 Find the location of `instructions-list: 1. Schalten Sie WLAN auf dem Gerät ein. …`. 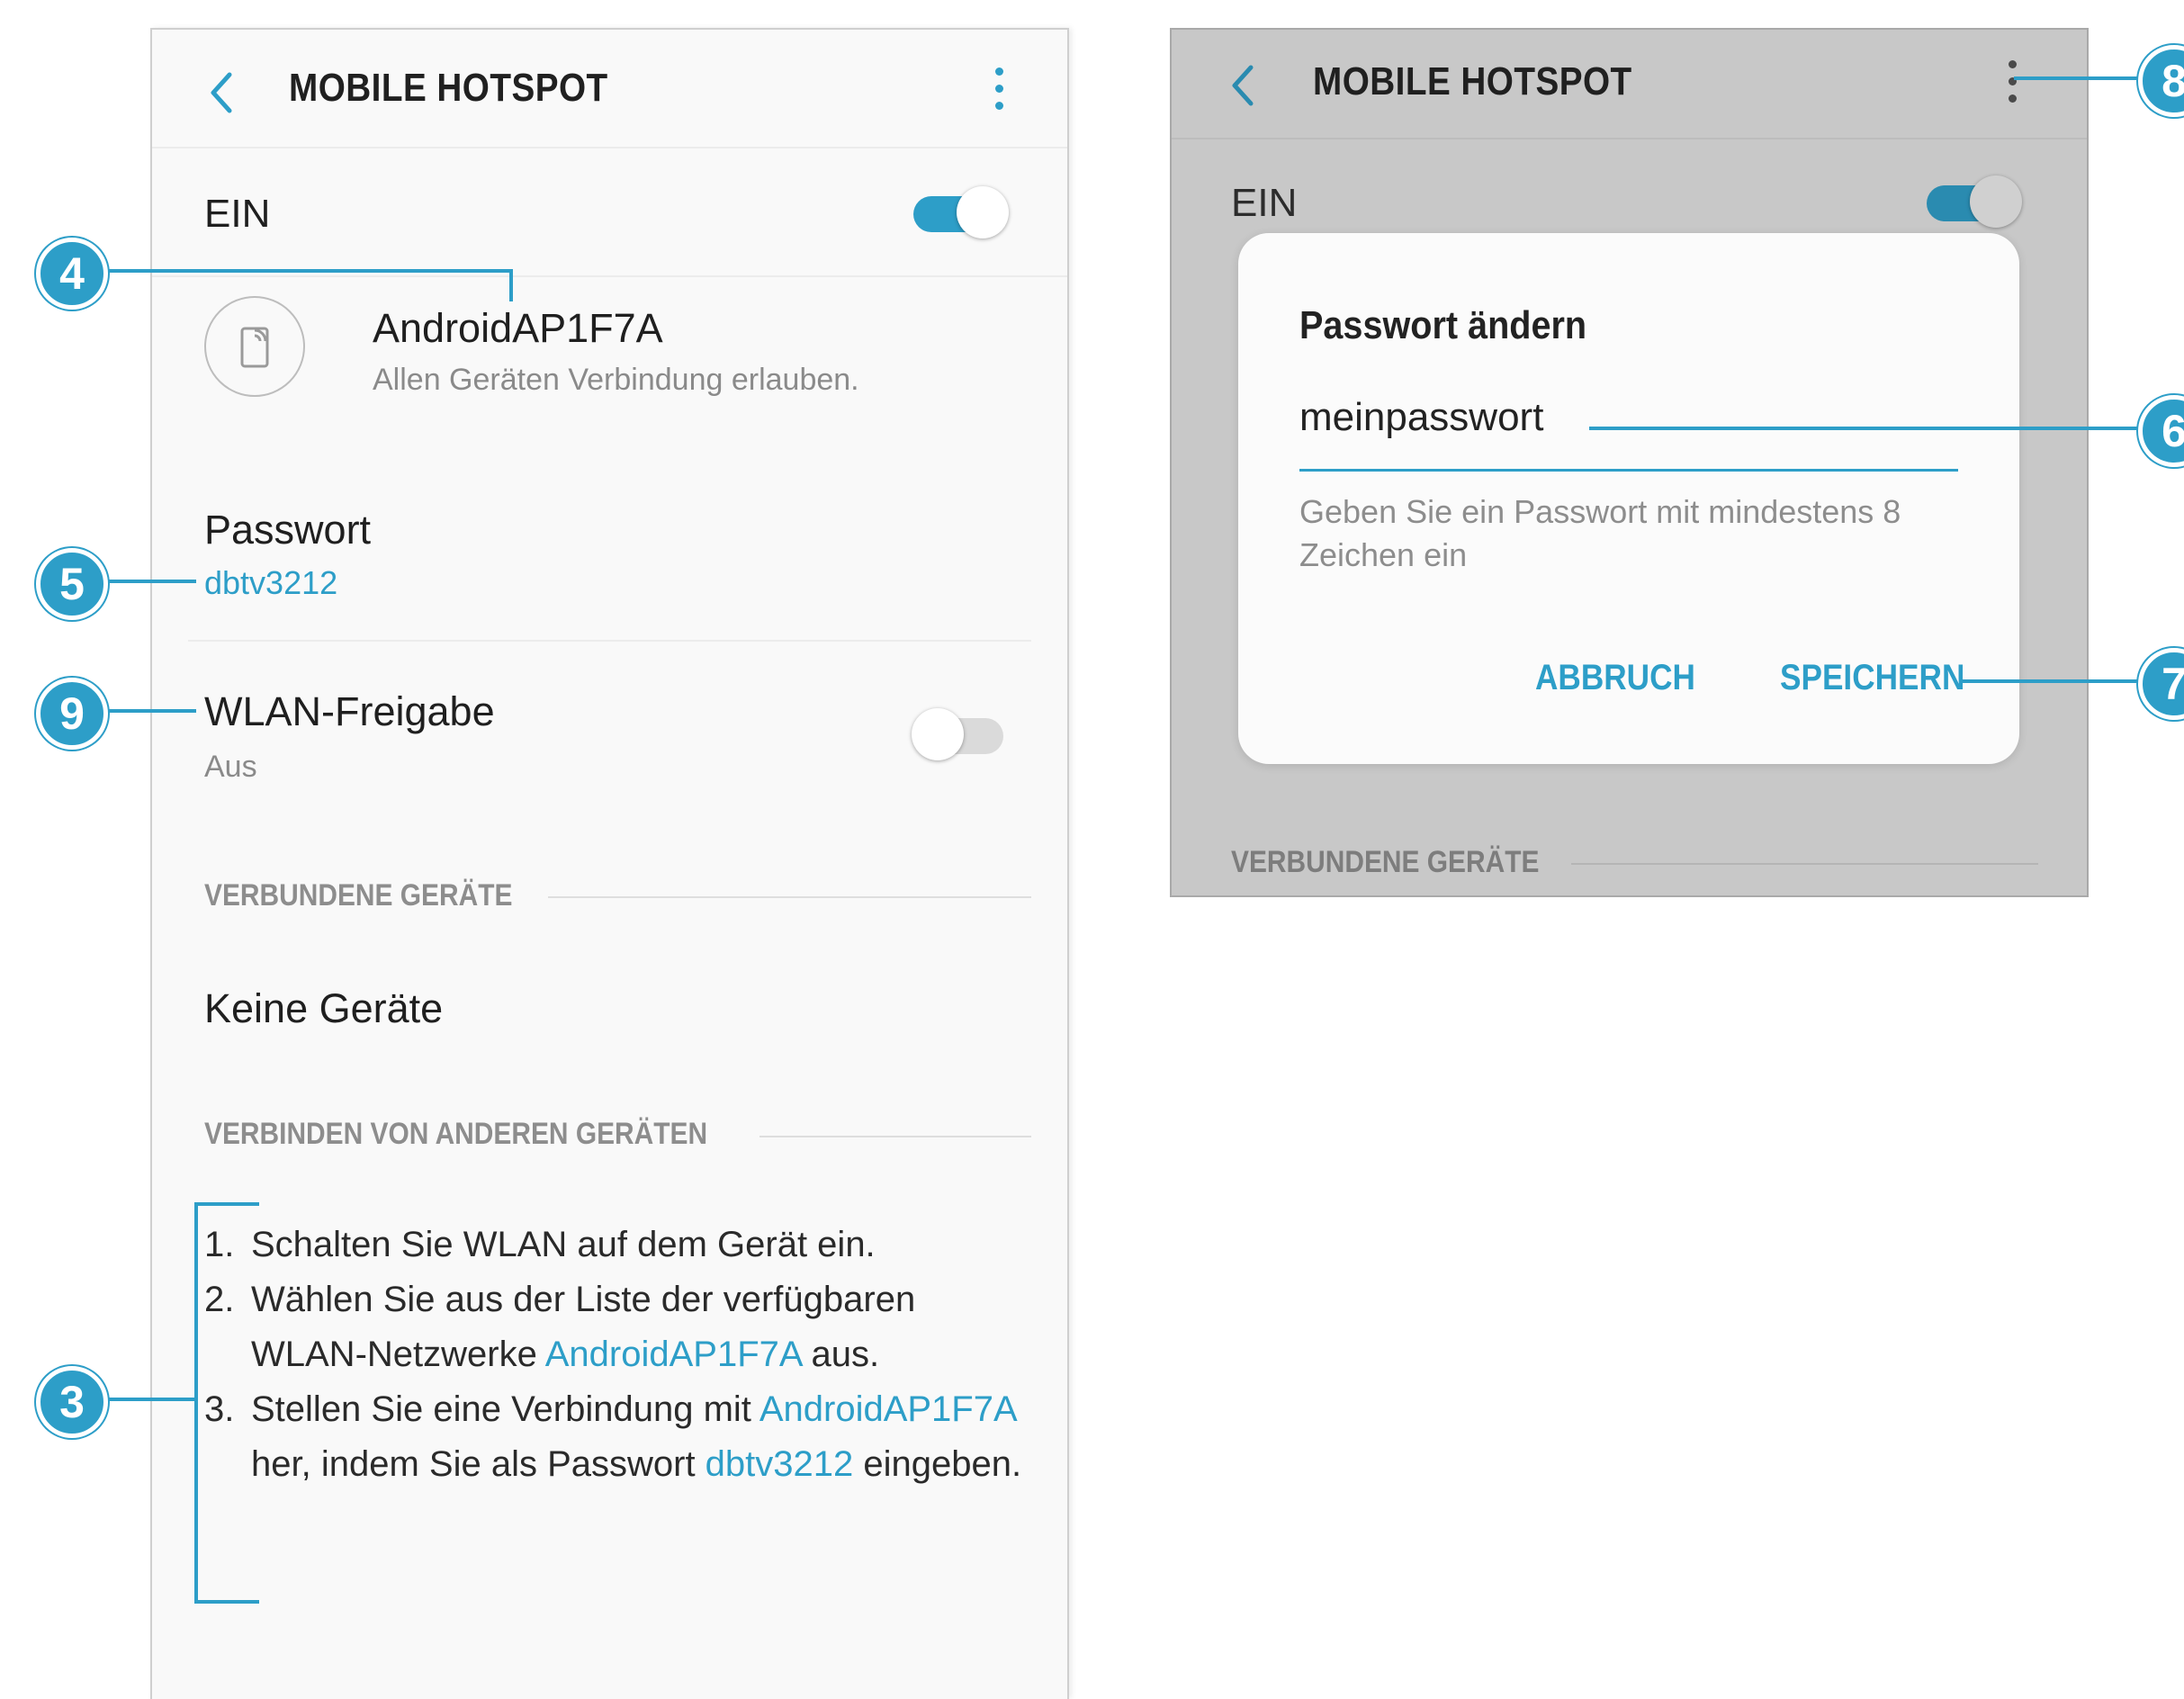

instructions-list: 1. Schalten Sie WLAN auf dem Gerät ein. … is located at coordinates (622, 1355).